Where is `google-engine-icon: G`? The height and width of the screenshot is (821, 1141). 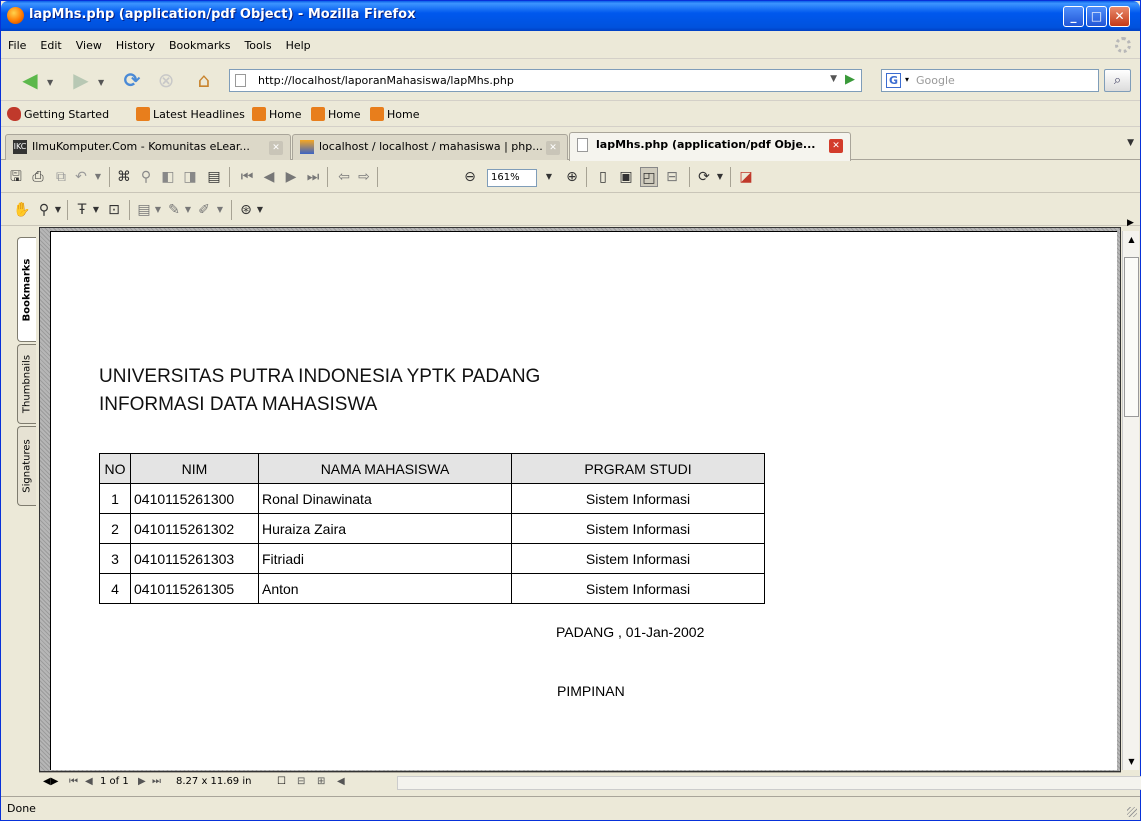
google-engine-icon: G is located at coordinates (893, 80).